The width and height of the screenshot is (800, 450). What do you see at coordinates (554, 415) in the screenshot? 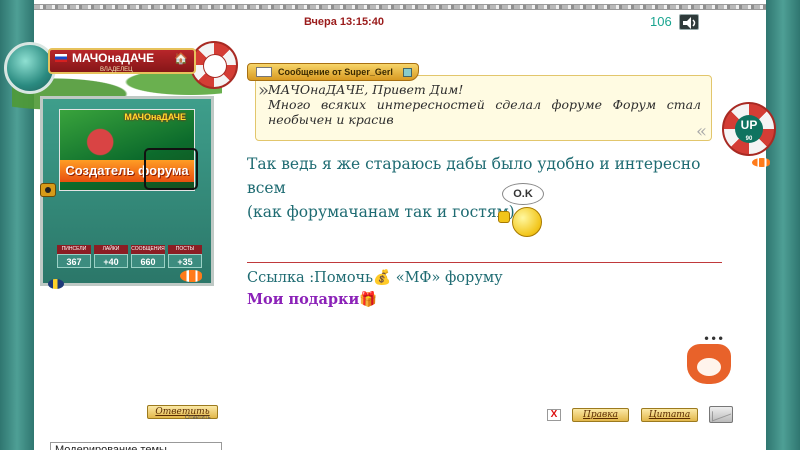
I see `delete-button: X` at bounding box center [554, 415].